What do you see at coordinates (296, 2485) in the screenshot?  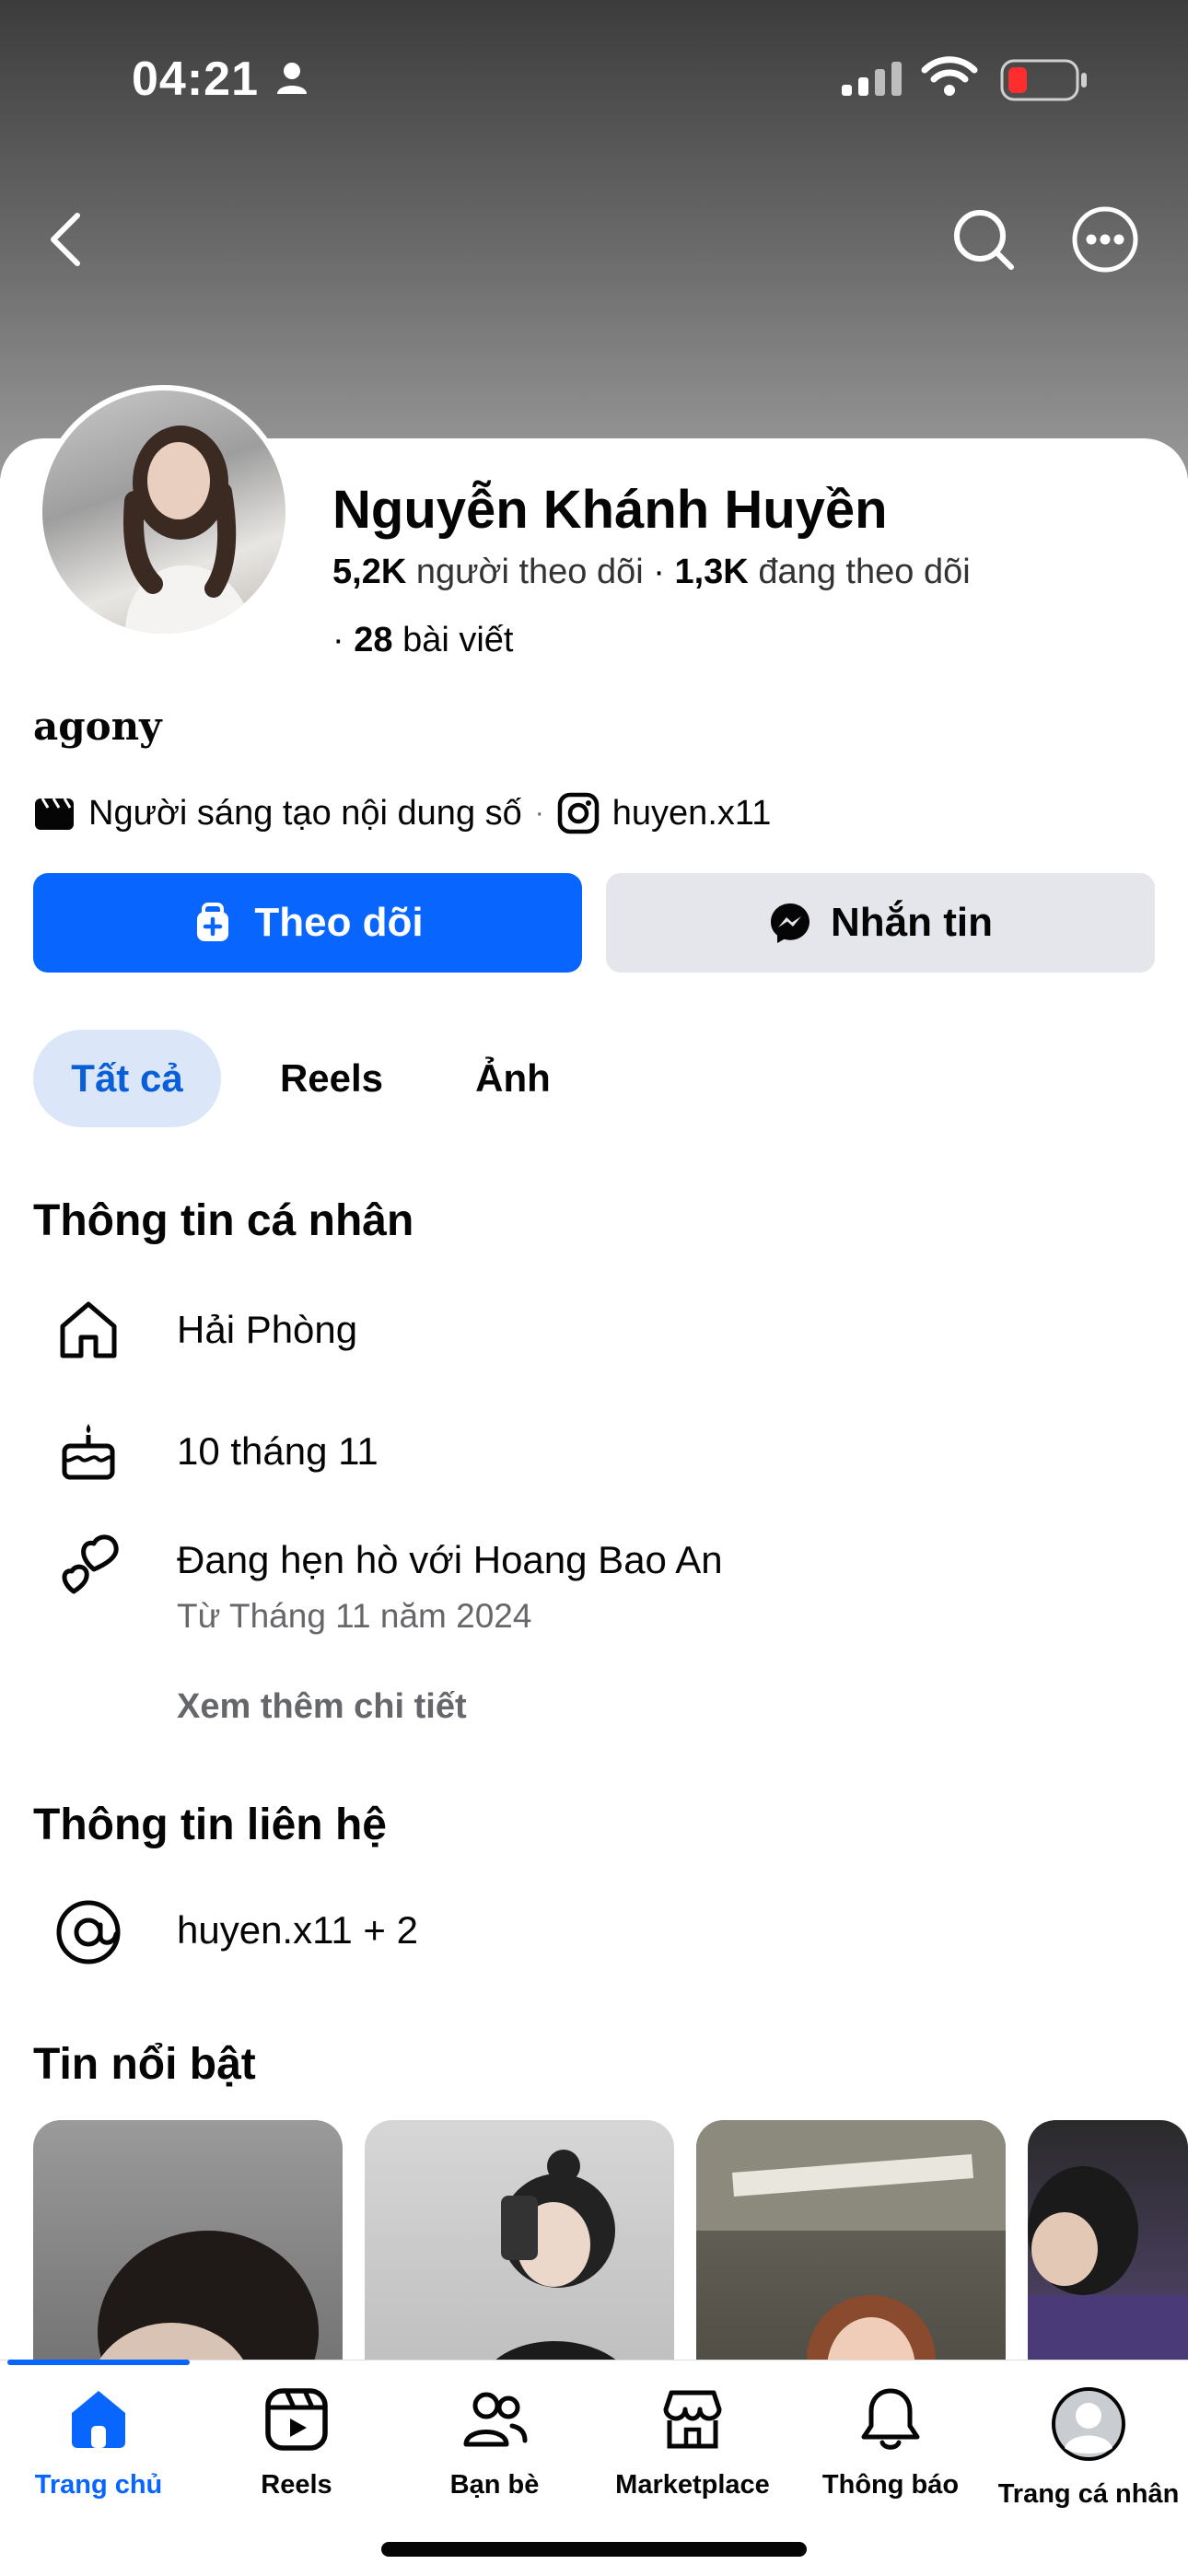 I see `nav-reels-label: Reels` at bounding box center [296, 2485].